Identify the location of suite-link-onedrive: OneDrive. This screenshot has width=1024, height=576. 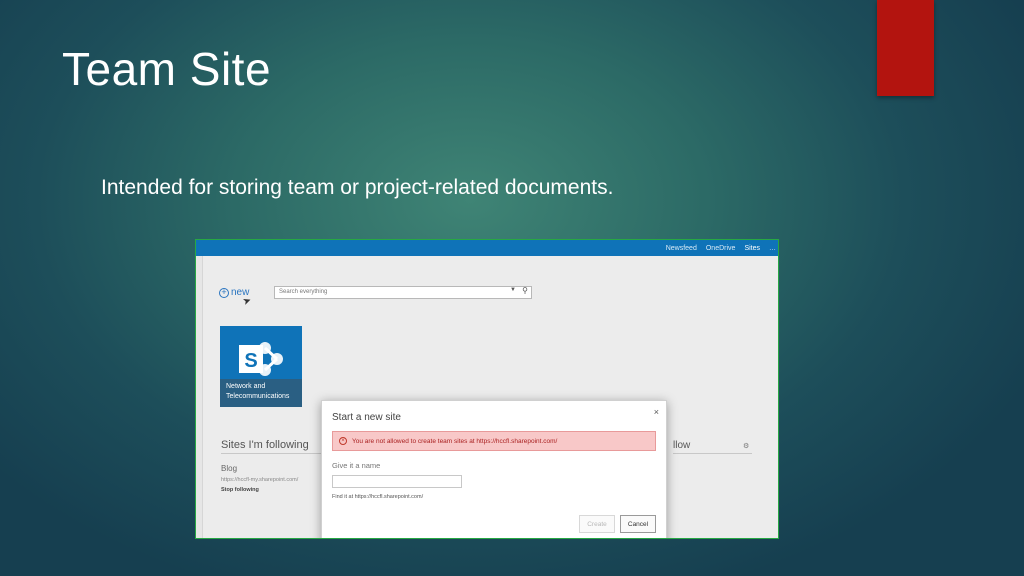
(721, 248).